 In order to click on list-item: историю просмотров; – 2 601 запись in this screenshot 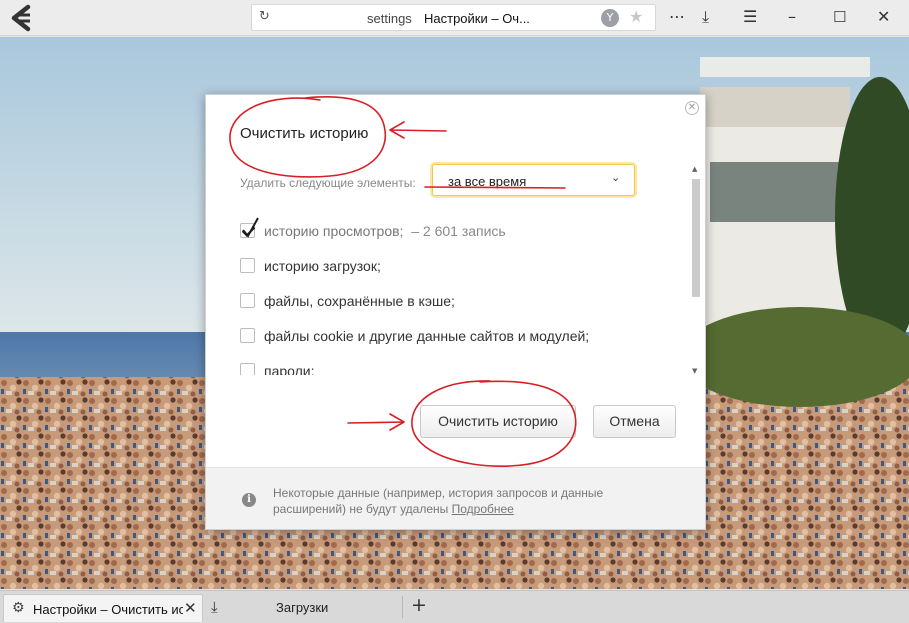, I will do `click(454, 231)`.